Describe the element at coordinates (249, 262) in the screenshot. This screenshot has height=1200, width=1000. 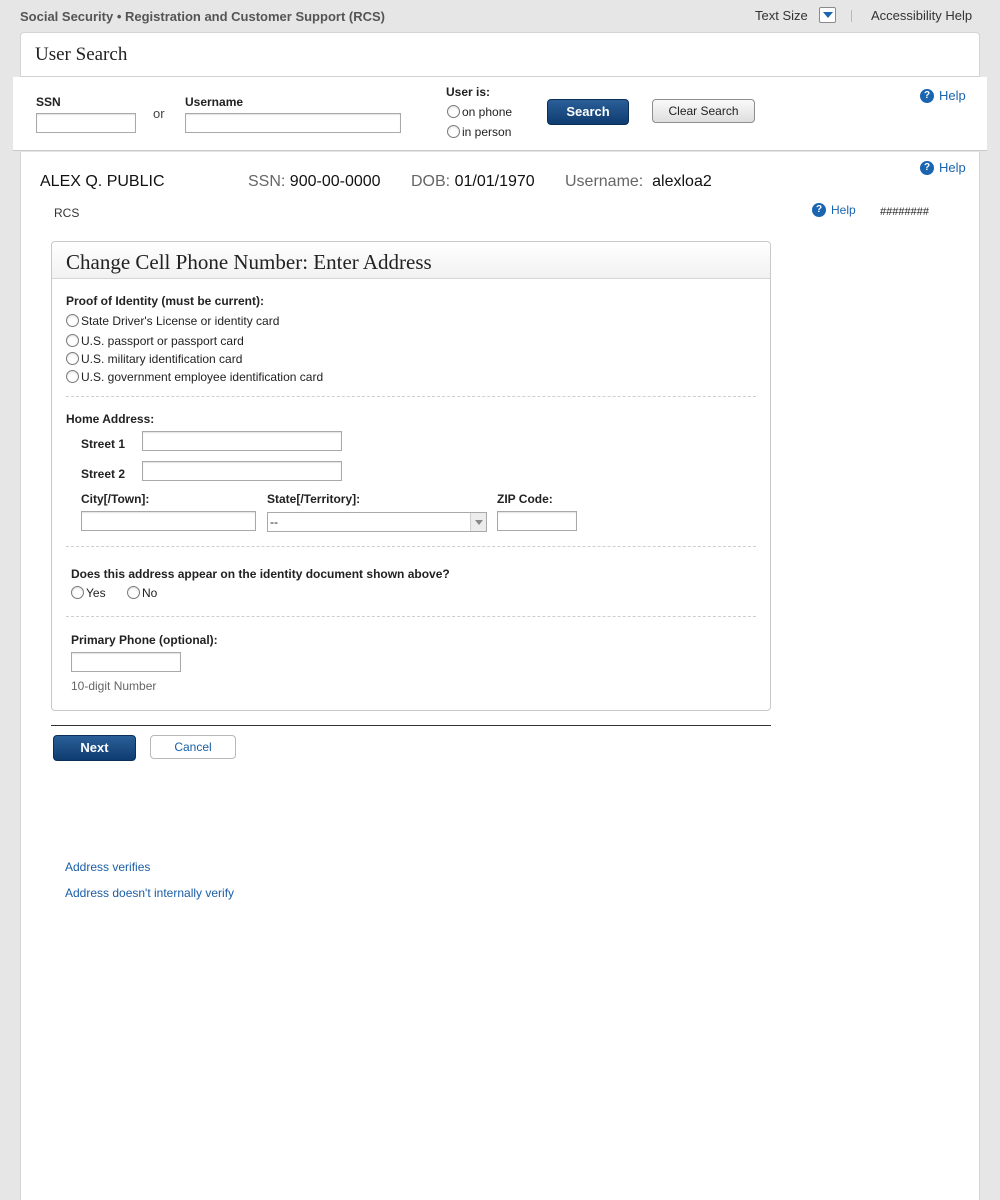
I see `panel-title: Change Cell Phone Number: Enter Address` at that location.